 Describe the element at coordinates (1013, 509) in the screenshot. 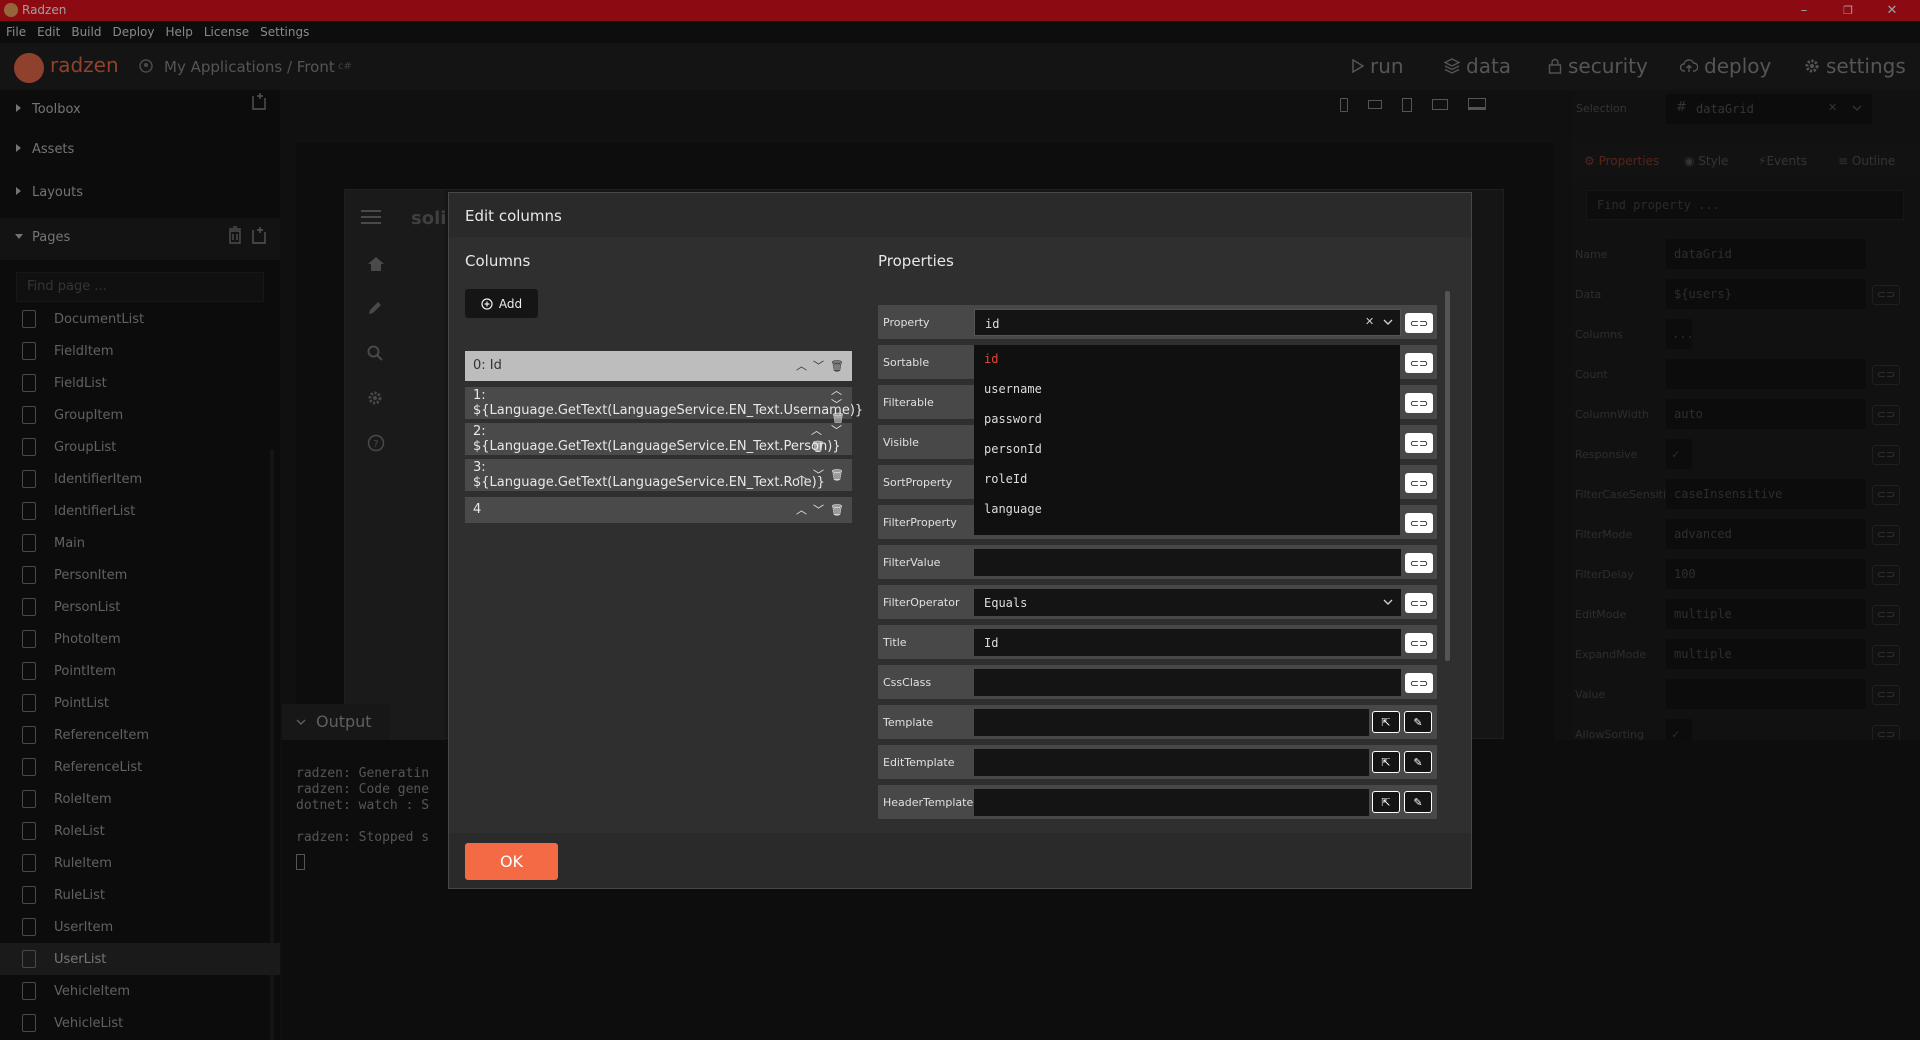

I see `dropdown-option: language` at that location.